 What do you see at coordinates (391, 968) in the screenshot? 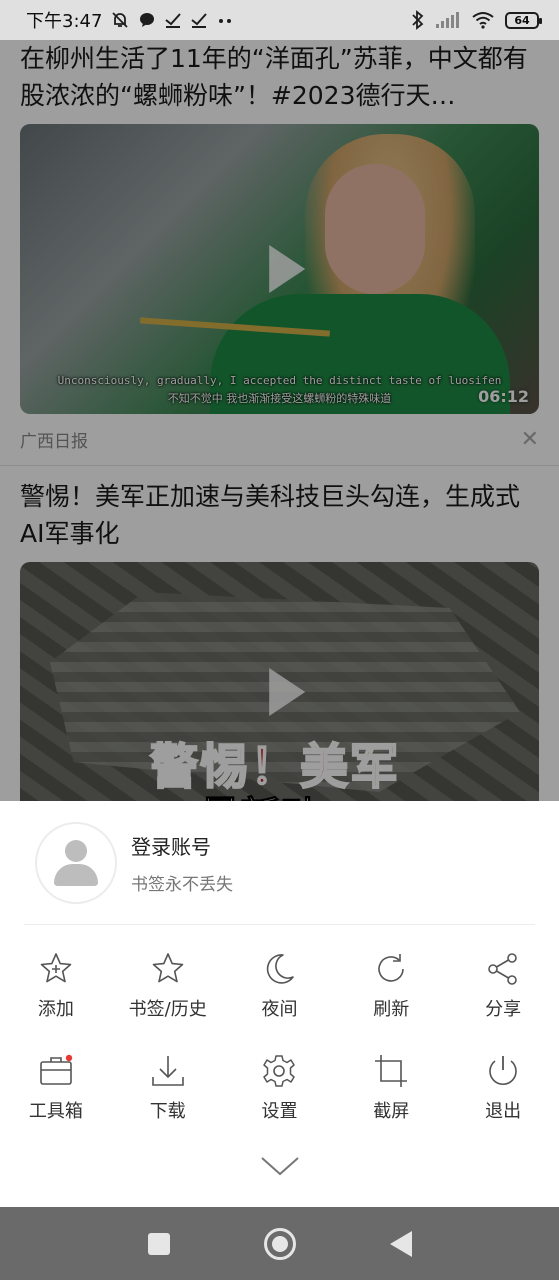
I see `refresh-icon` at bounding box center [391, 968].